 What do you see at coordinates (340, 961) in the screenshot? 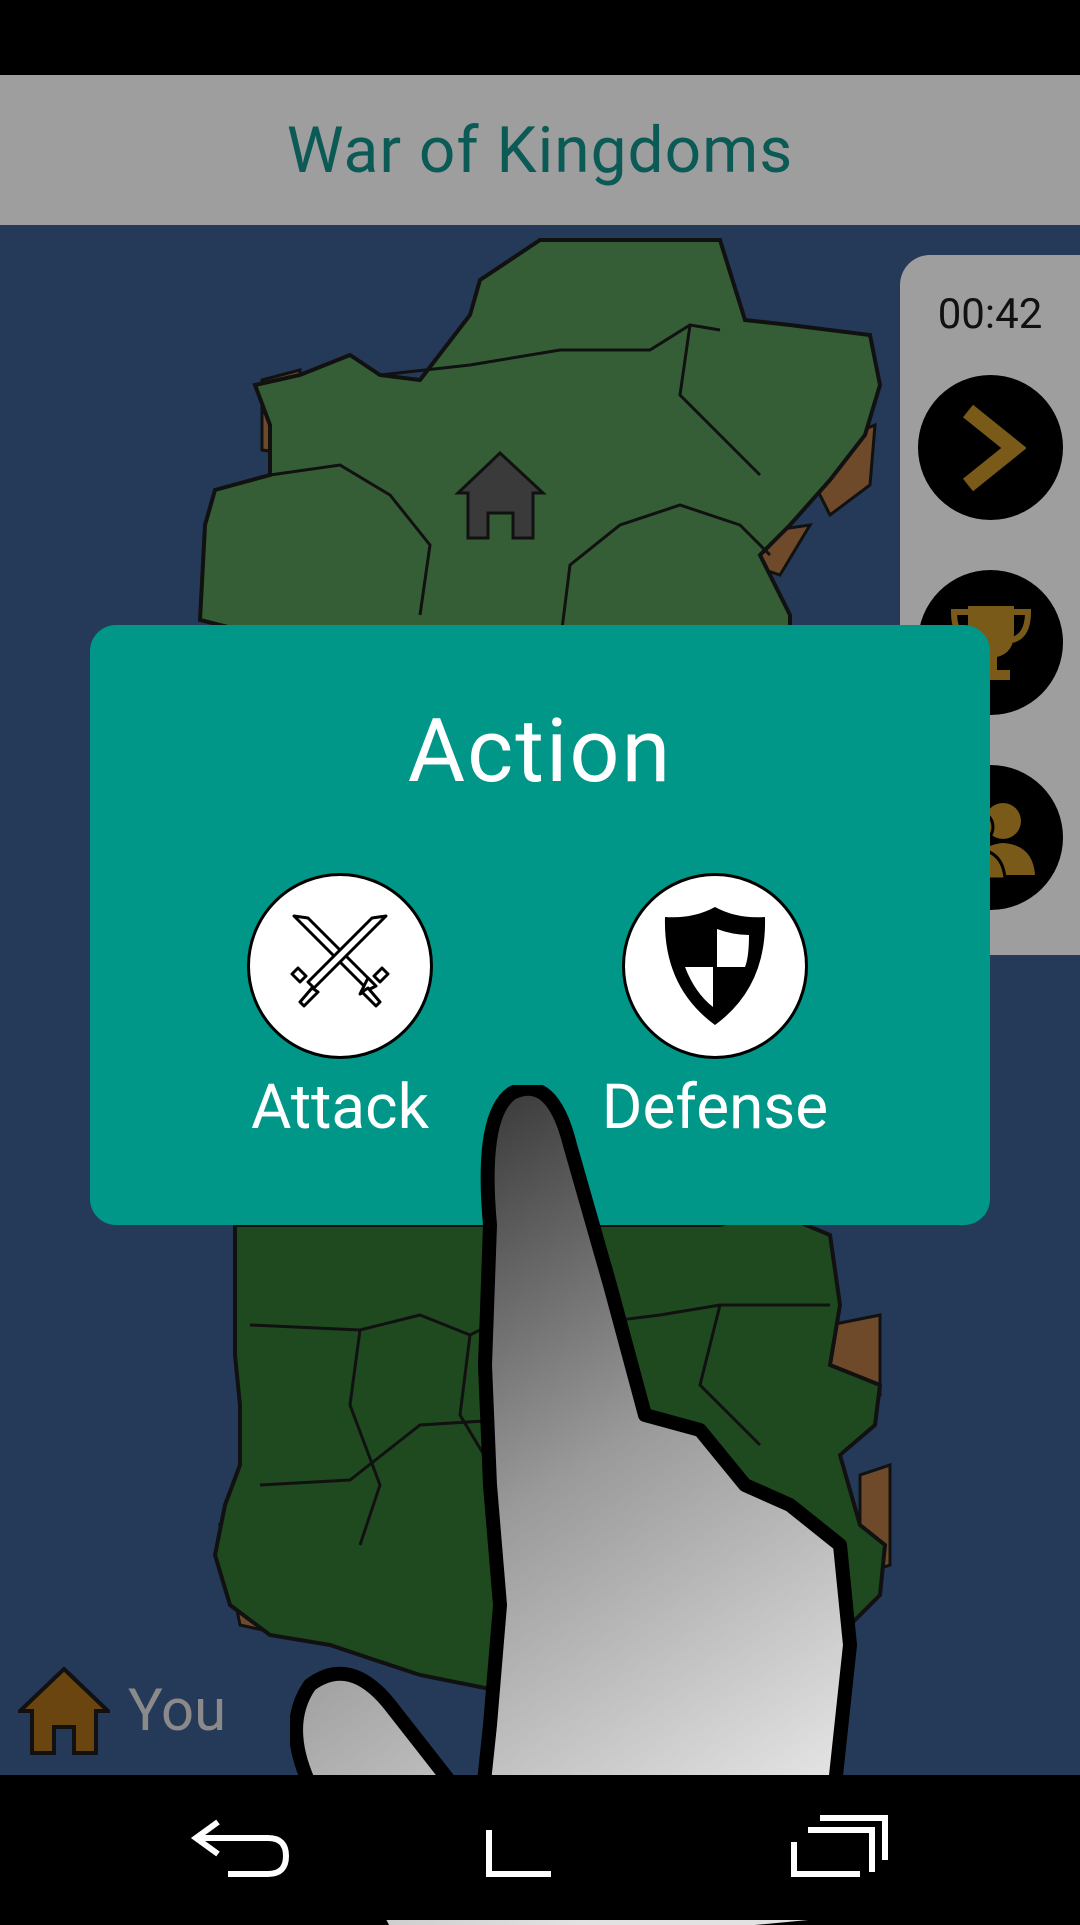
I see `crossed-swords-icon` at bounding box center [340, 961].